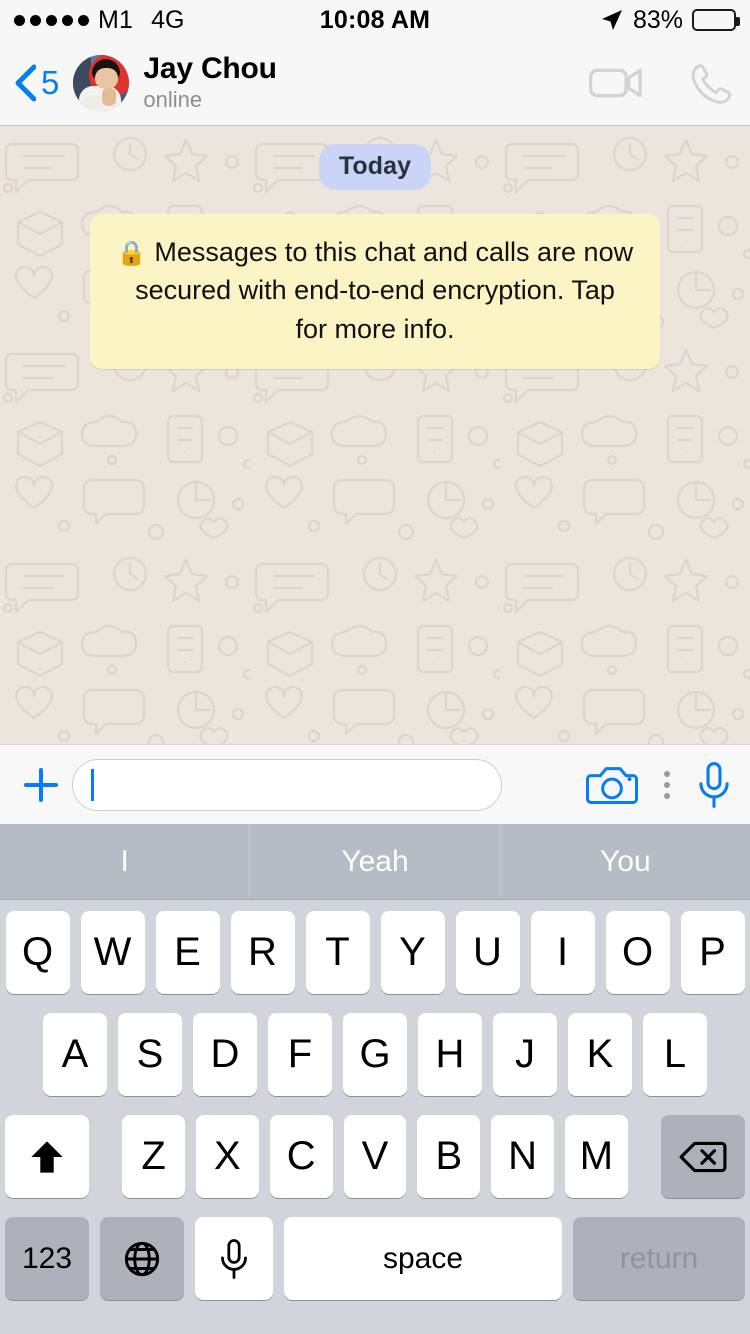  Describe the element at coordinates (675, 1054) in the screenshot. I see `key-l: L` at that location.